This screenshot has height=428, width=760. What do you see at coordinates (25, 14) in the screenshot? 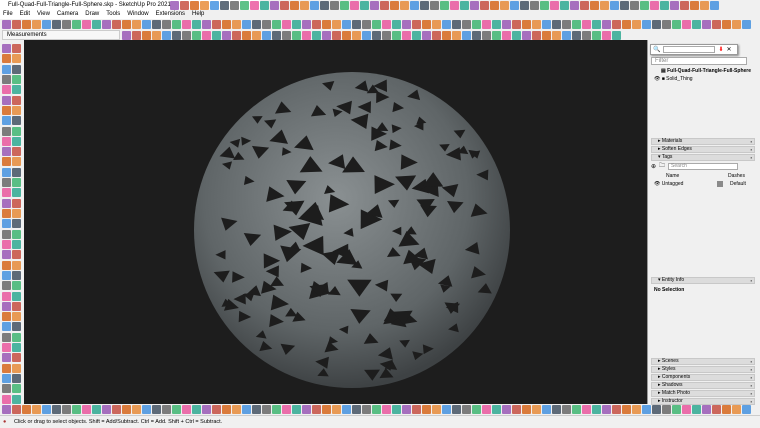
I see `menu-edit: Edit` at bounding box center [25, 14].